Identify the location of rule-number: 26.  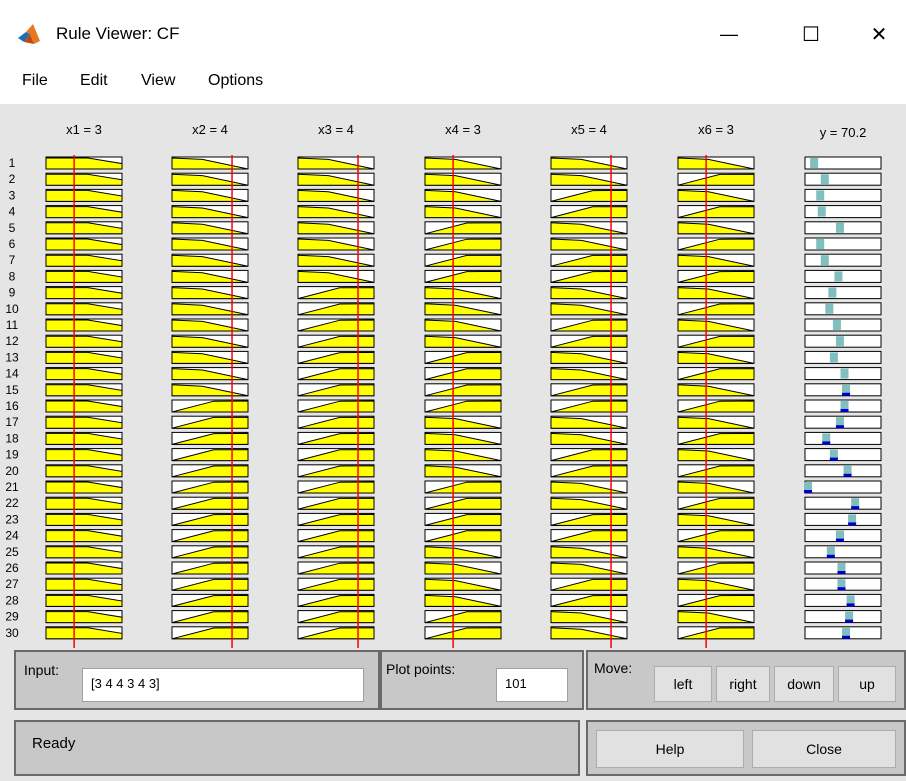
(12, 568).